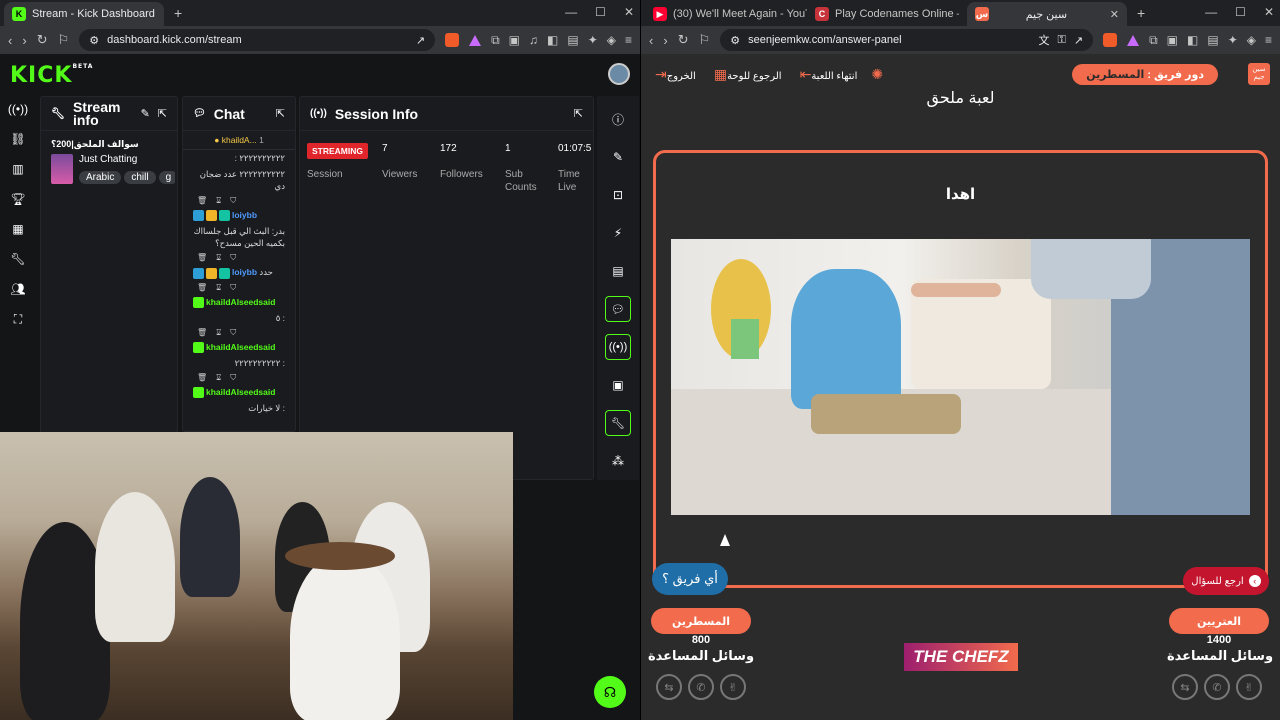  Describe the element at coordinates (127, 159) in the screenshot. I see `category-name: Just Chatting` at that location.